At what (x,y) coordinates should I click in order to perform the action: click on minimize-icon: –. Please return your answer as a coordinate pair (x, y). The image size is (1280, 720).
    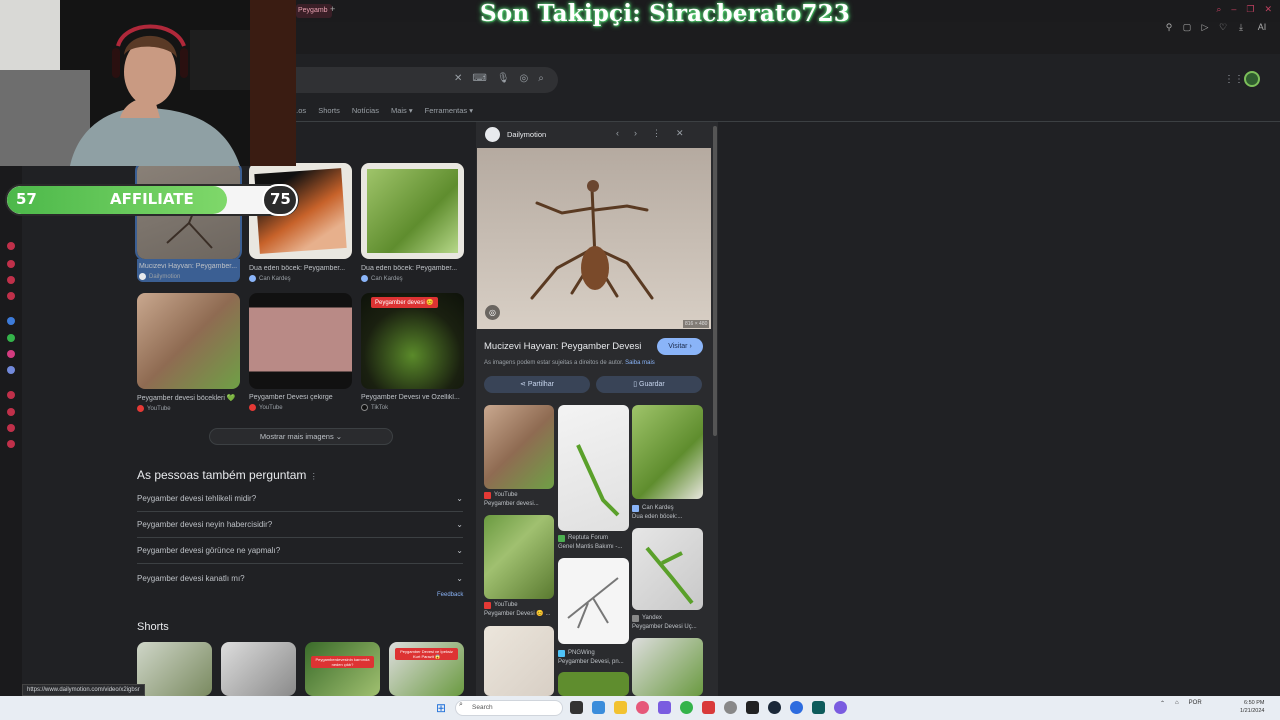
    Looking at the image, I should click on (1233, 9).